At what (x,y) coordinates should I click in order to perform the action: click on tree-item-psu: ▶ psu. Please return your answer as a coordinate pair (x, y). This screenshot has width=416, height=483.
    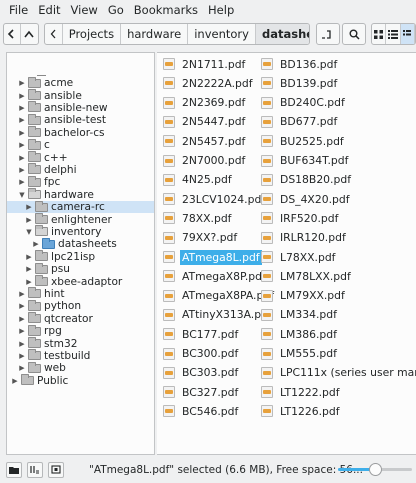
    Looking at the image, I should click on (80, 268).